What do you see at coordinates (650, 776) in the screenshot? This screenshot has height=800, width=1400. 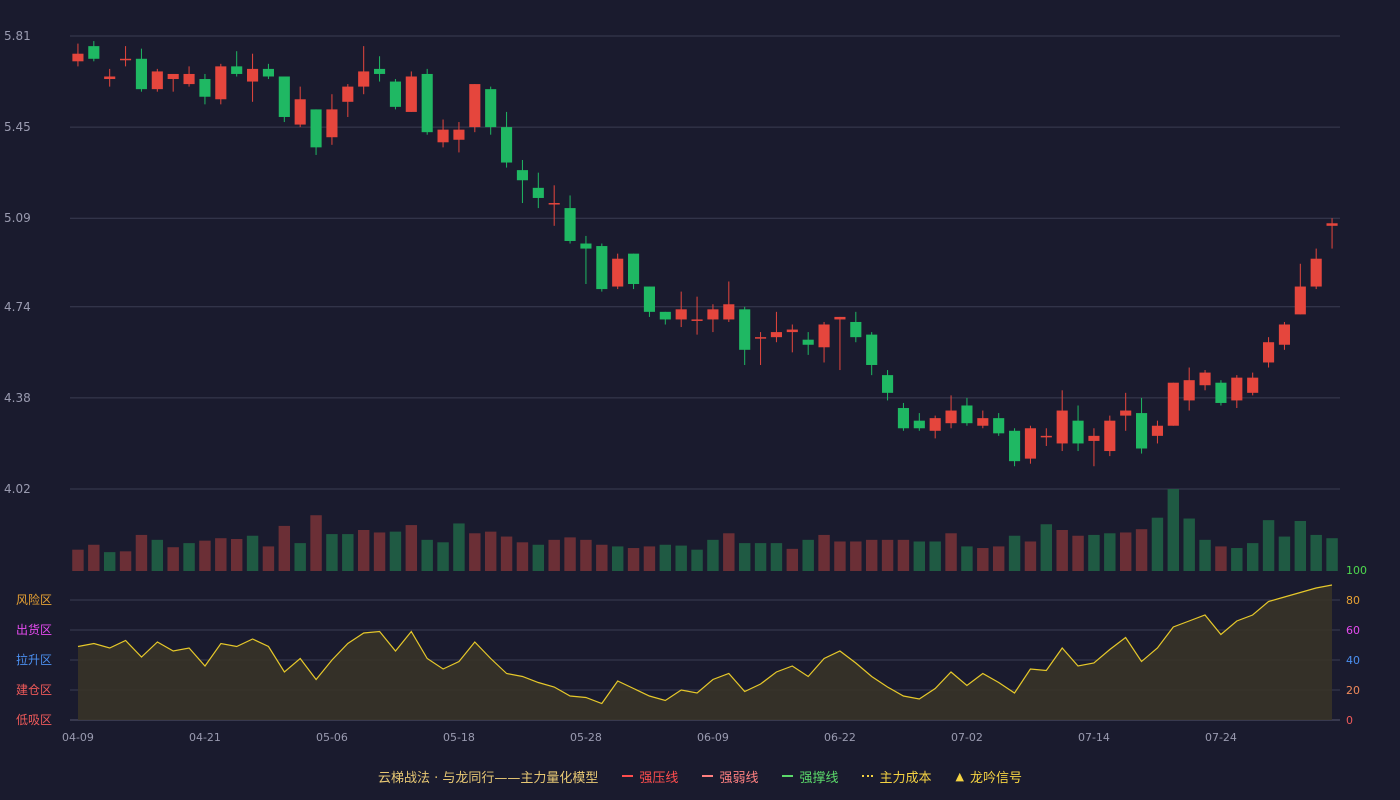 I see `legend-item-strong-pressure: 强压线` at bounding box center [650, 776].